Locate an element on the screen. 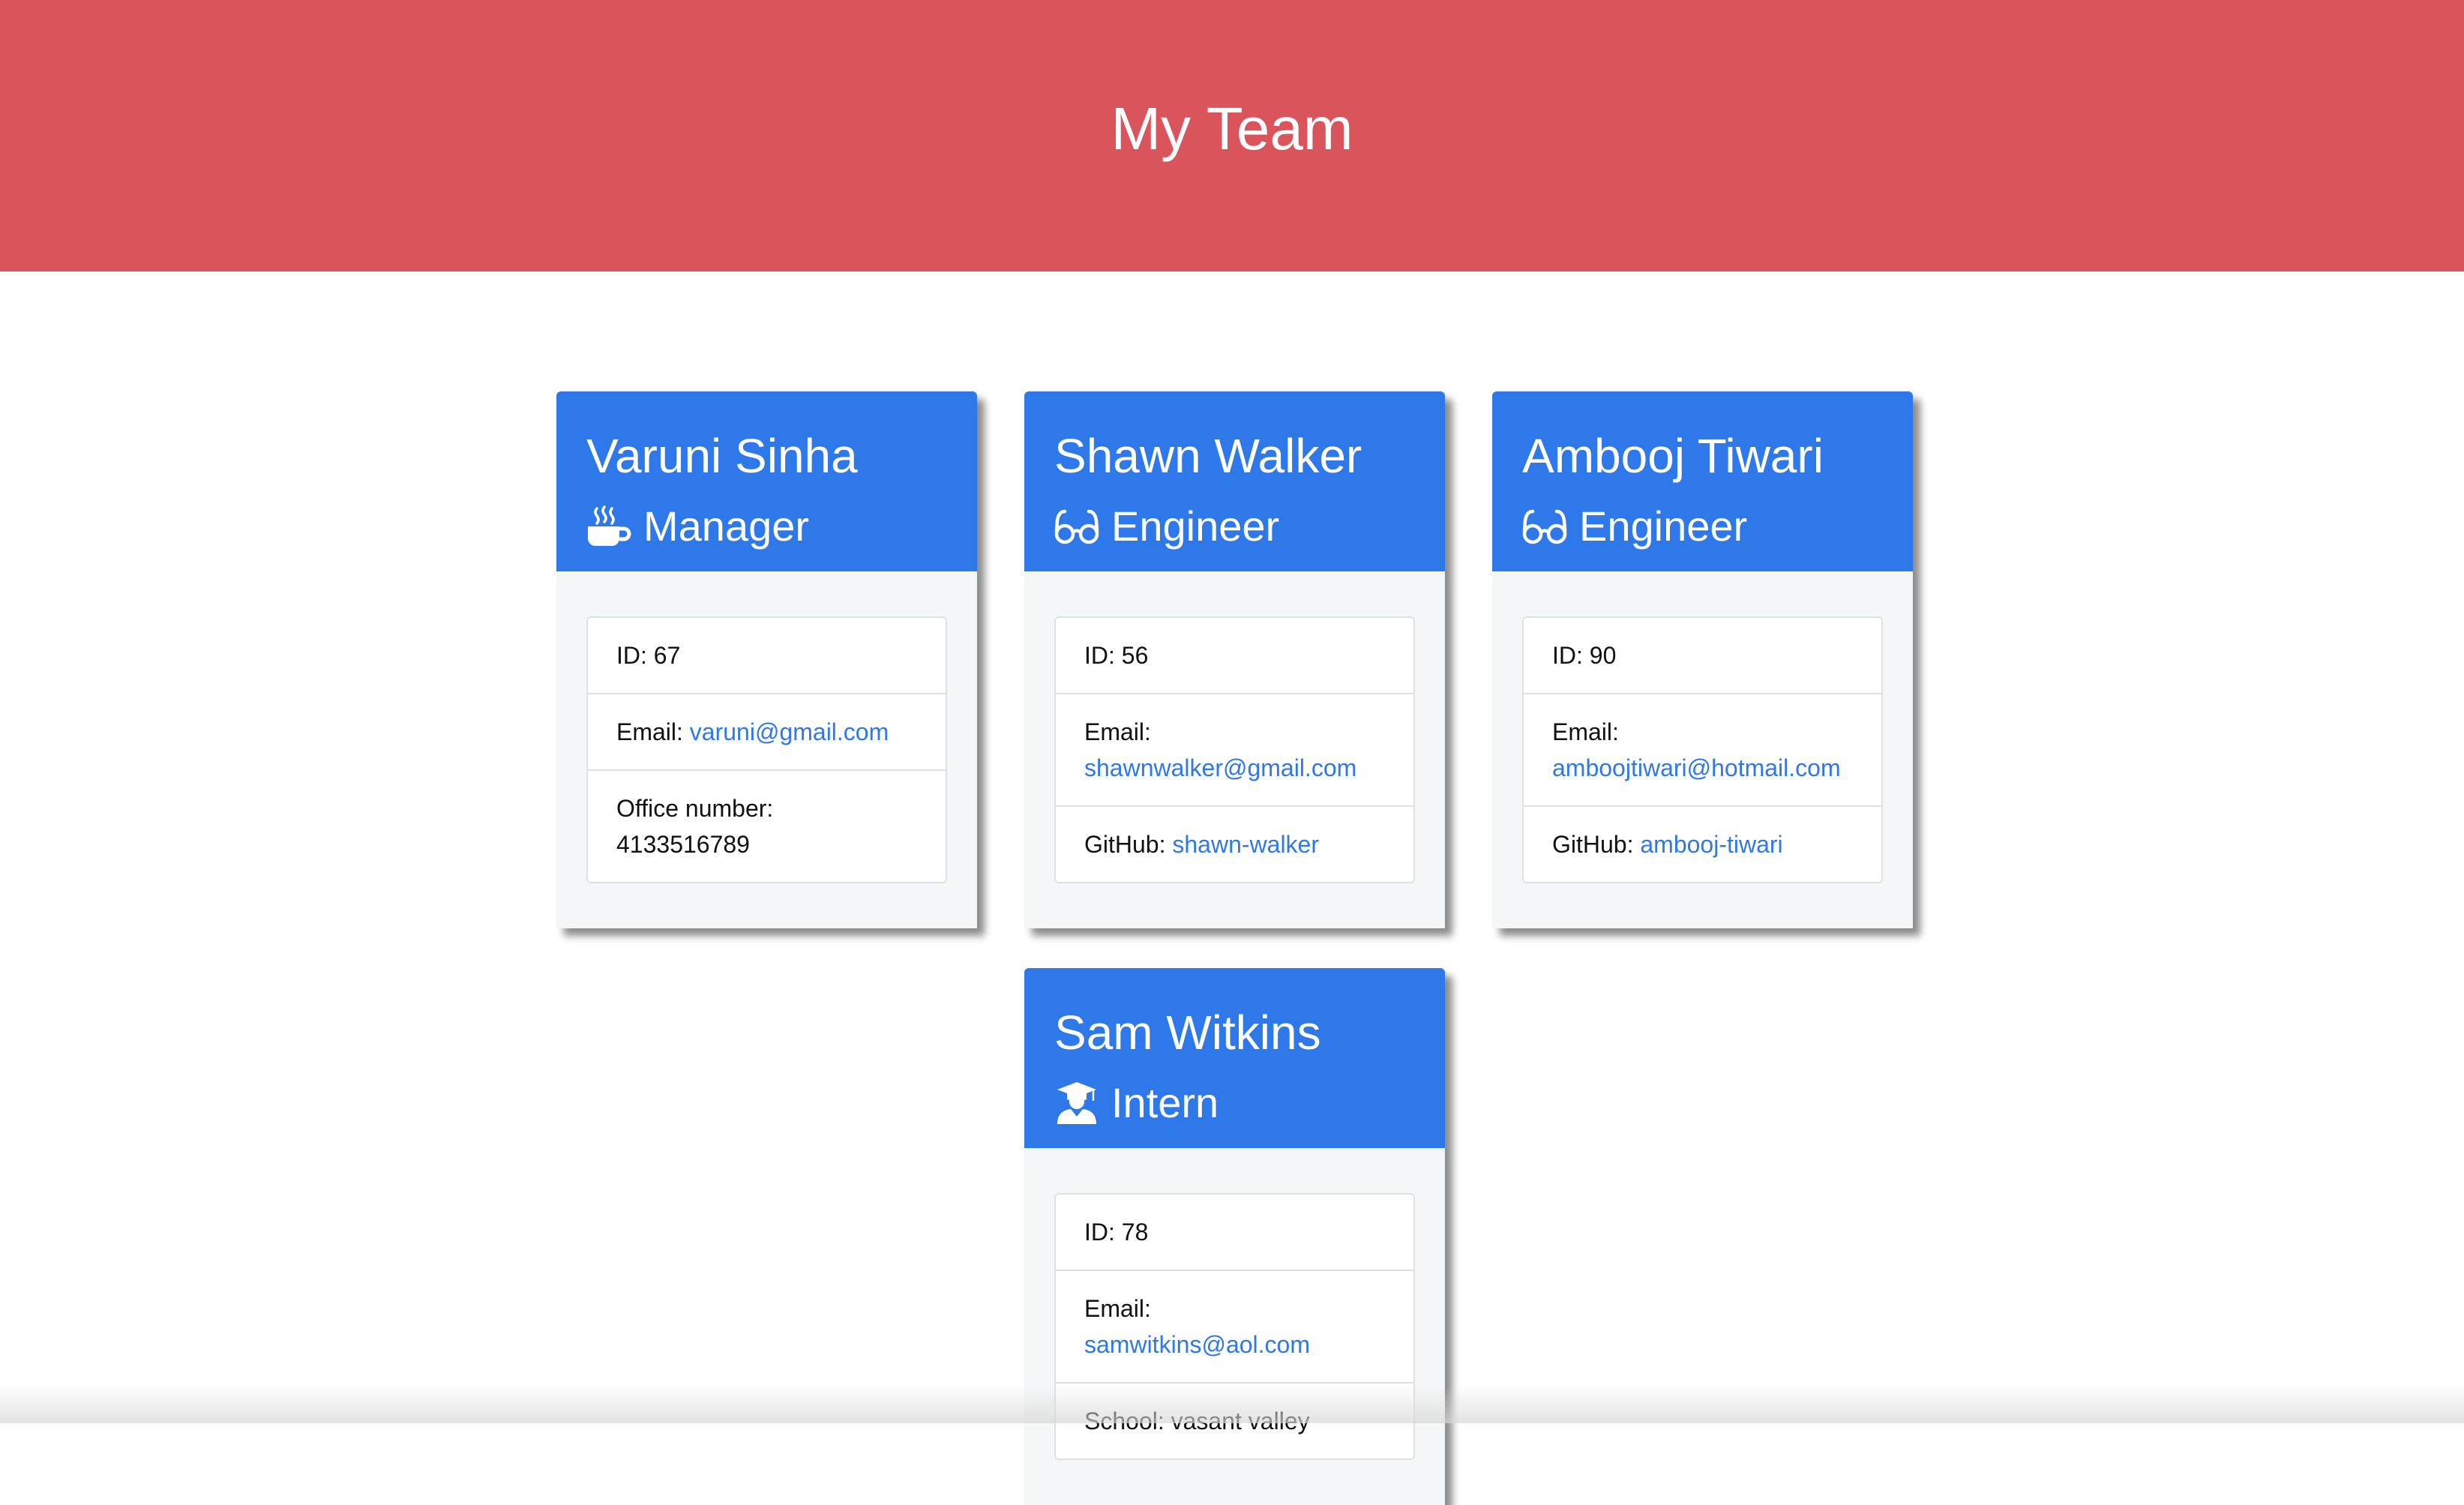 The height and width of the screenshot is (1505, 2464). office-number-value: 4133516789 is located at coordinates (683, 844).